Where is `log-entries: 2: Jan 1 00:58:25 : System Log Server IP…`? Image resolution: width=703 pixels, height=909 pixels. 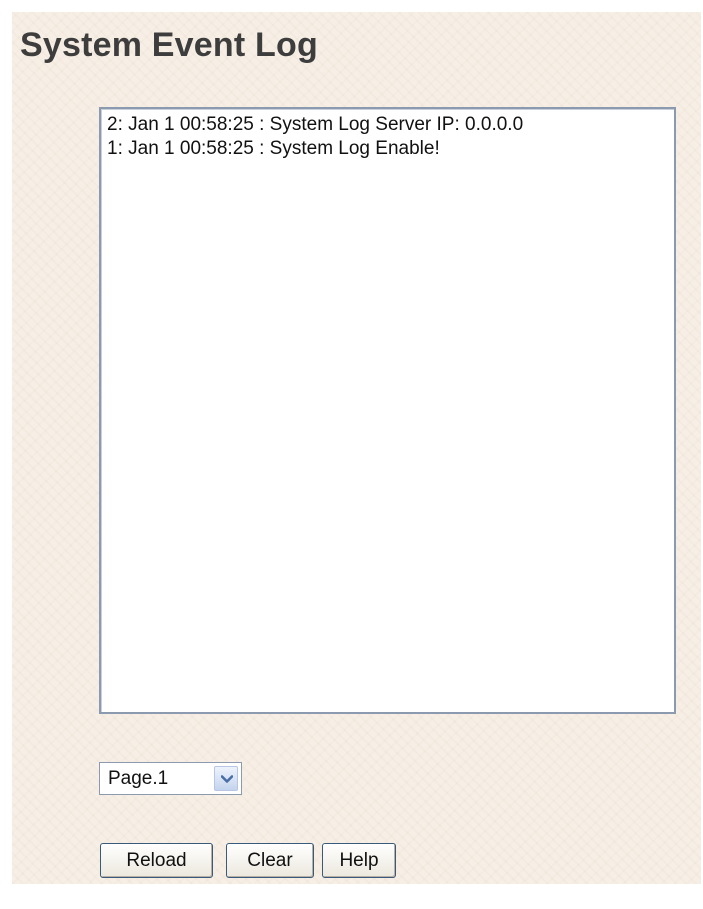
log-entries: 2: Jan 1 00:58:25 : System Log Server IP… is located at coordinates (387, 135).